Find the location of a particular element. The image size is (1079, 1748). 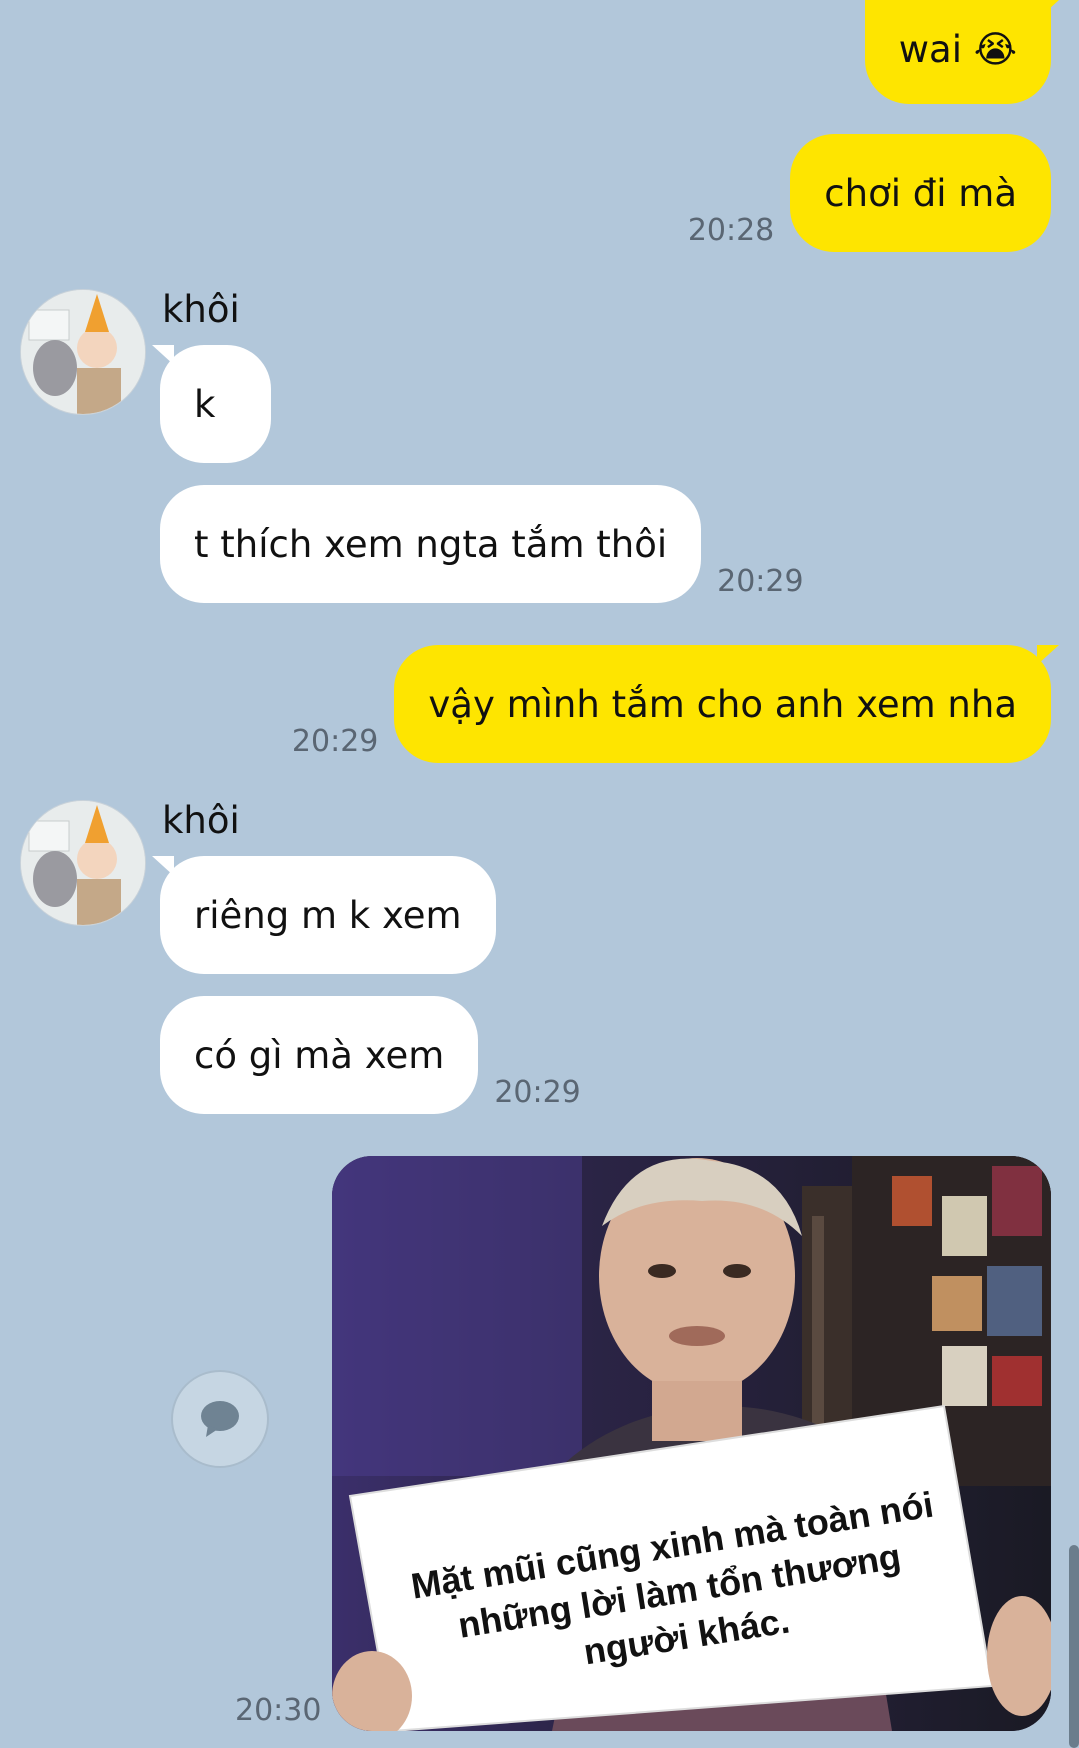

message-bubble: vậy mình tắm cho anh xem nha is located at coordinates (726, 704).